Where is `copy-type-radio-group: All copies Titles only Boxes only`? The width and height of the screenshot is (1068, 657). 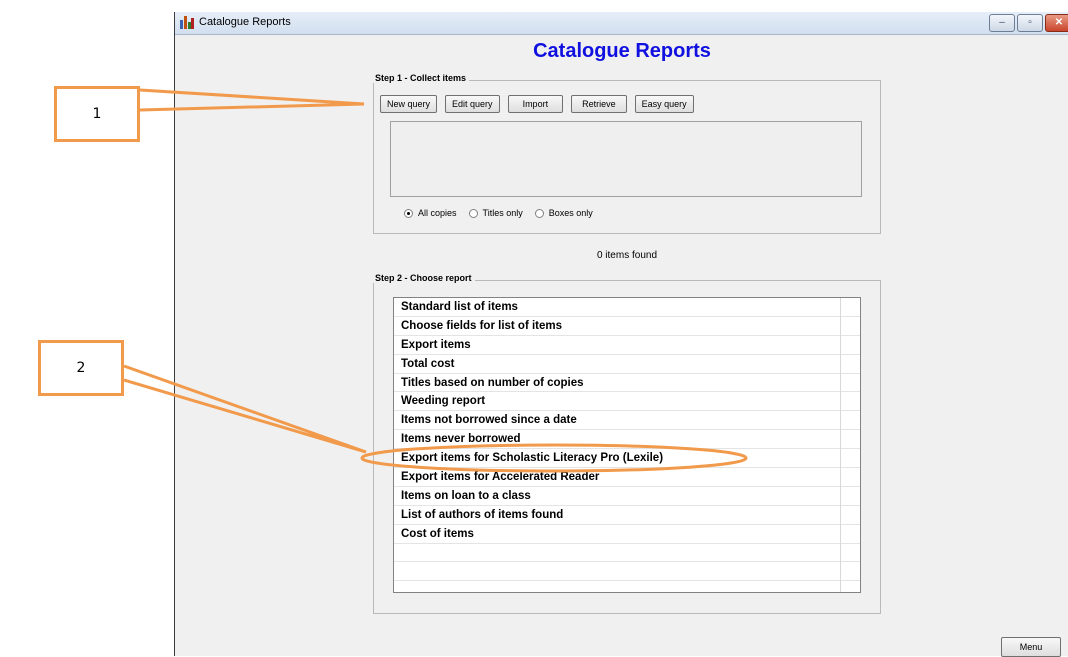
copy-type-radio-group: All copies Titles only Boxes only is located at coordinates (504, 213).